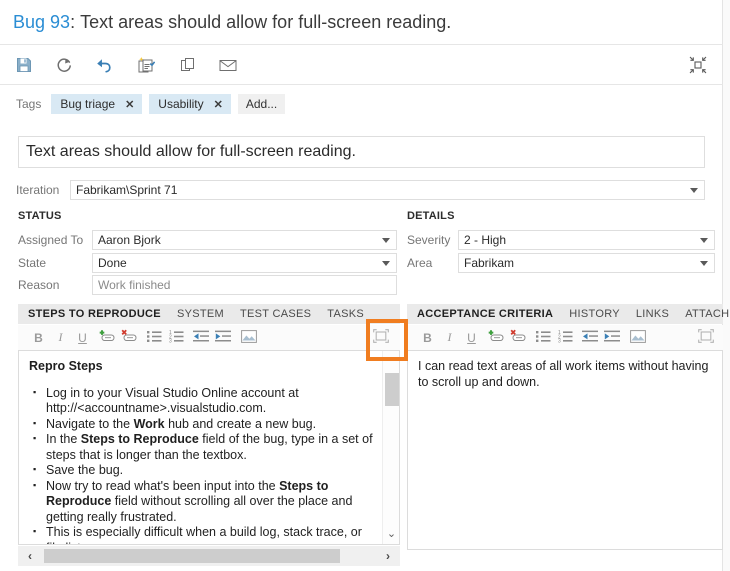 This screenshot has width=730, height=571. I want to click on work-item-toolbar, so click(361, 65).